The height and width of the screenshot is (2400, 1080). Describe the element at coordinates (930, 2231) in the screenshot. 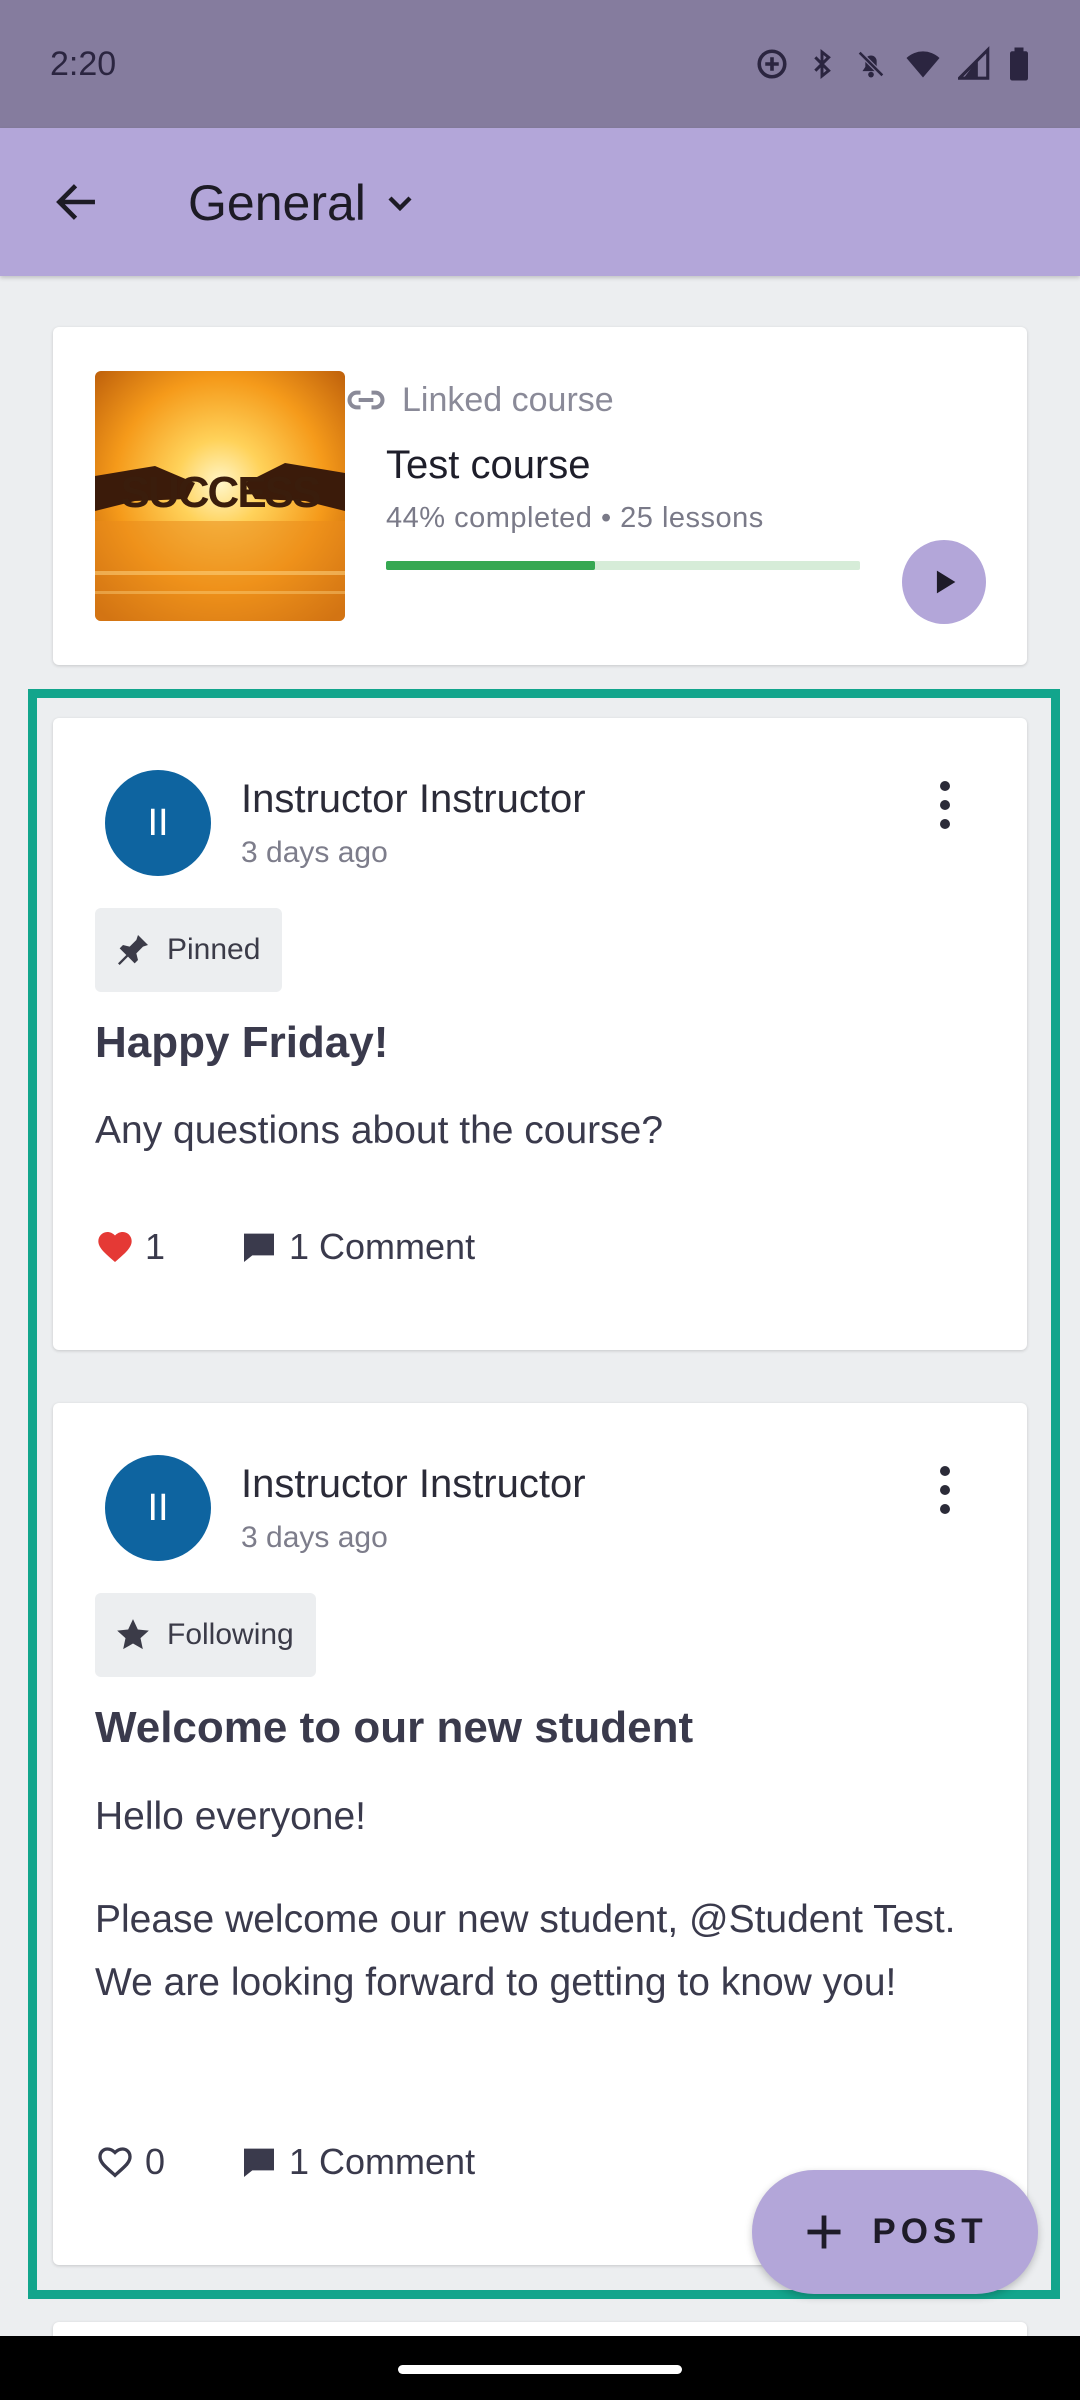

I see `new-post-label: POST` at that location.